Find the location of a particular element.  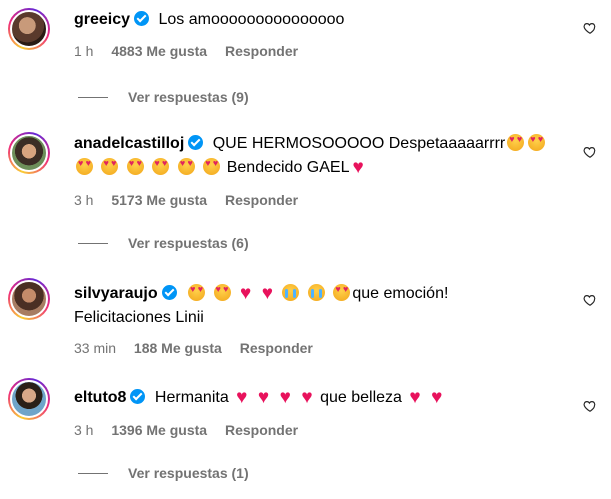

timestamp: 1 h is located at coordinates (84, 51).